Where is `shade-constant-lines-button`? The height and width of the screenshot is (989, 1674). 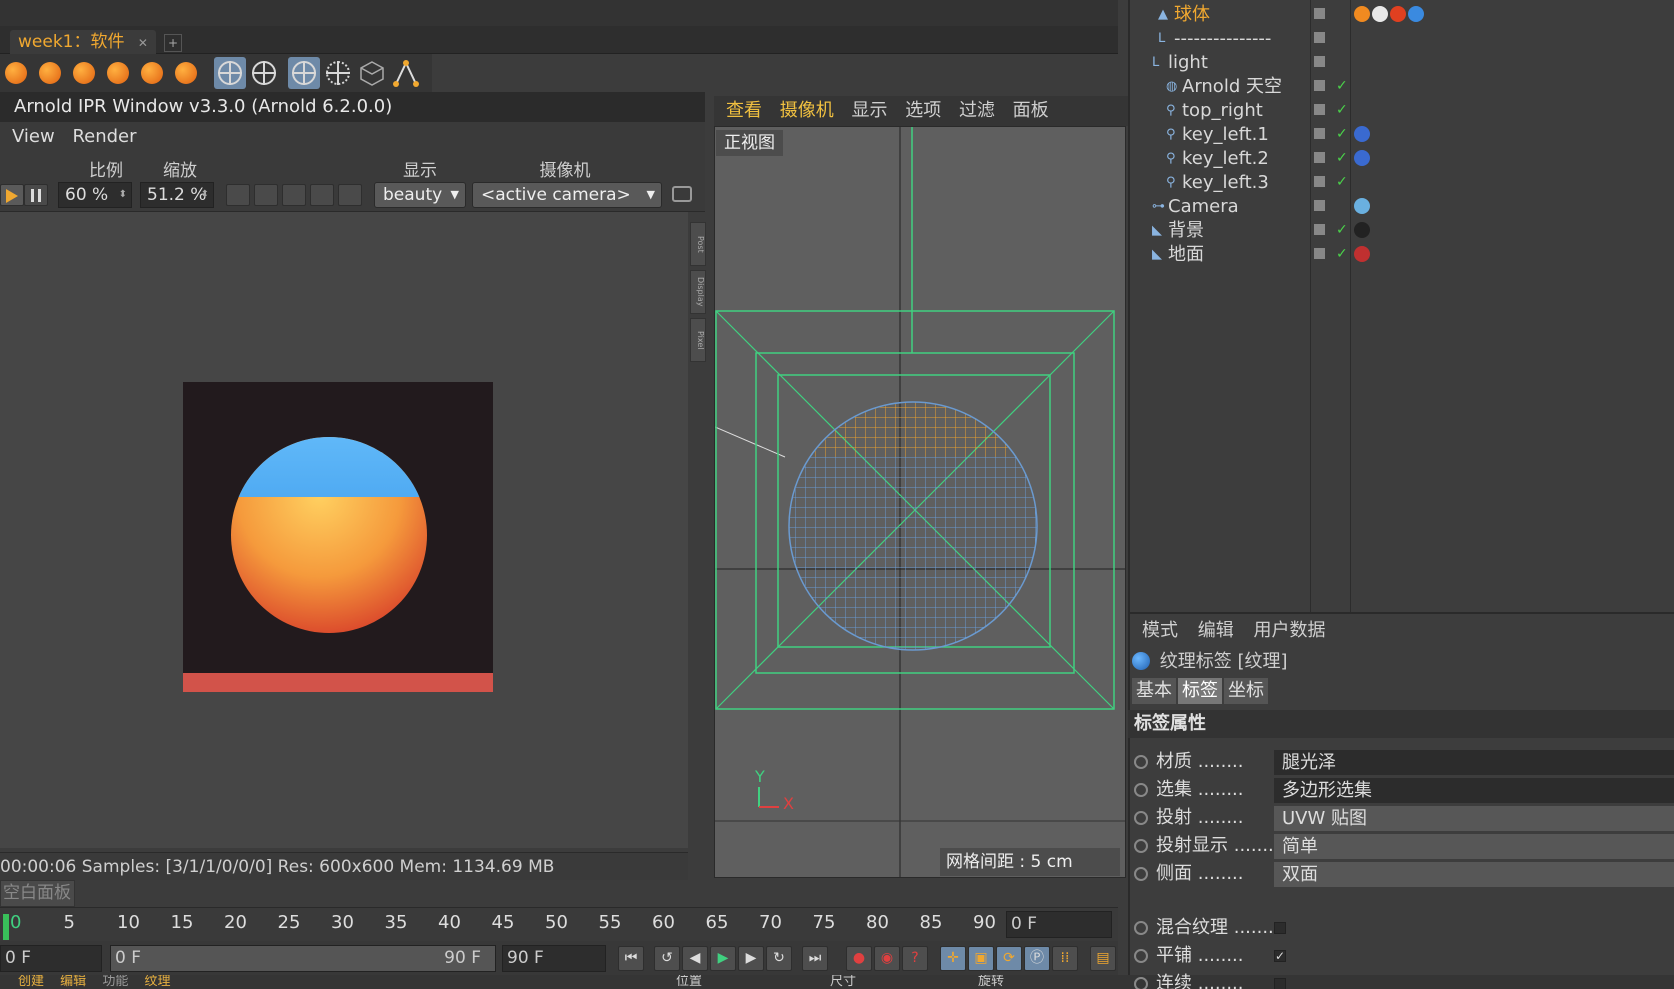
shade-constant-lines-button is located at coordinates (186, 73).